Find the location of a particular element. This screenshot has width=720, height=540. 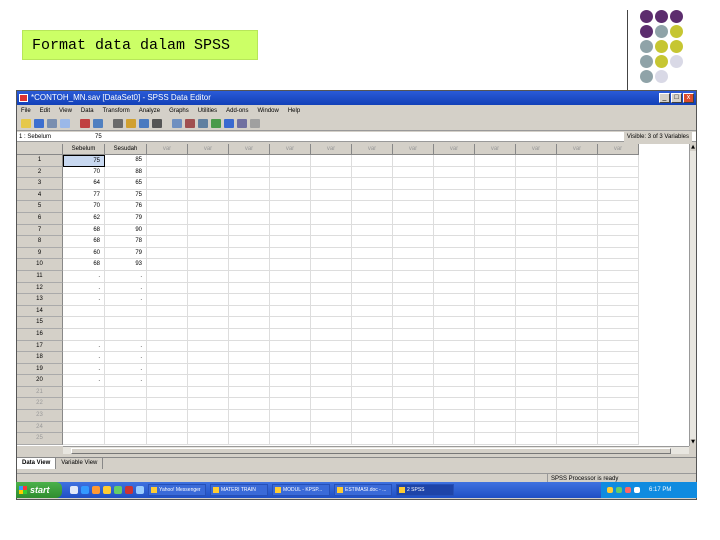

row-header: 18 is located at coordinates (40, 358).